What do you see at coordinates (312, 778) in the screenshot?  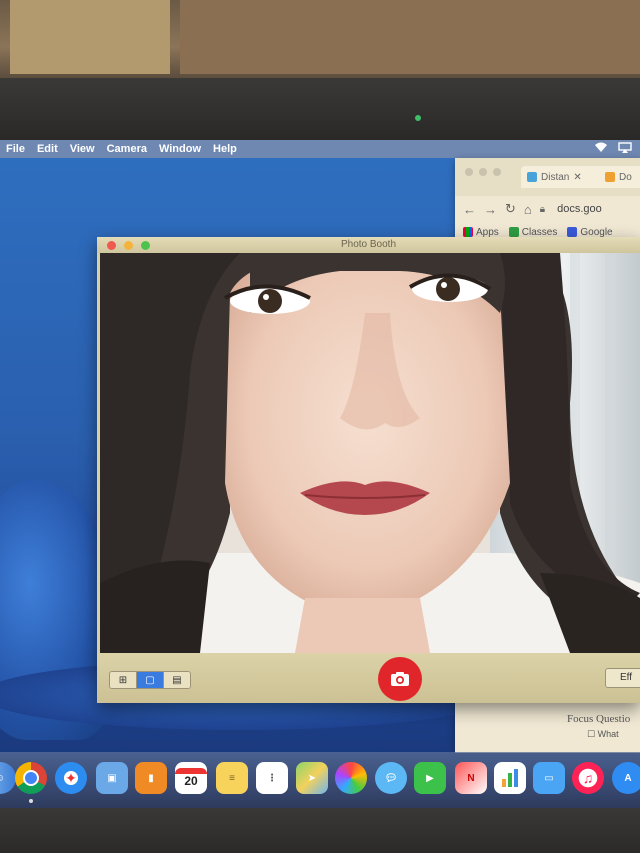 I see `maps-icon: ➤` at bounding box center [312, 778].